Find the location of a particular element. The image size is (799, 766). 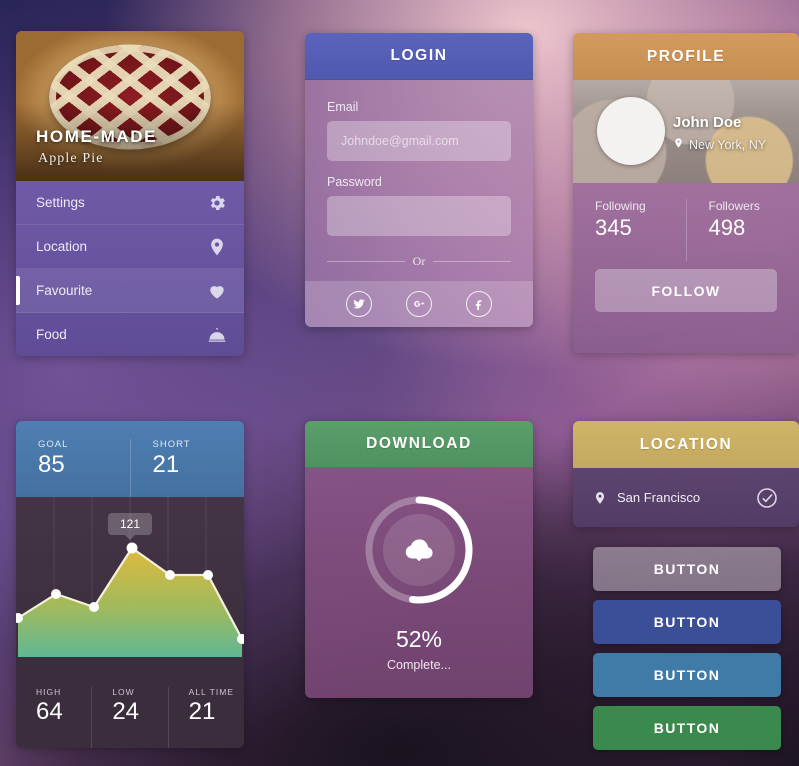

stat-label: Following is located at coordinates (620, 206).